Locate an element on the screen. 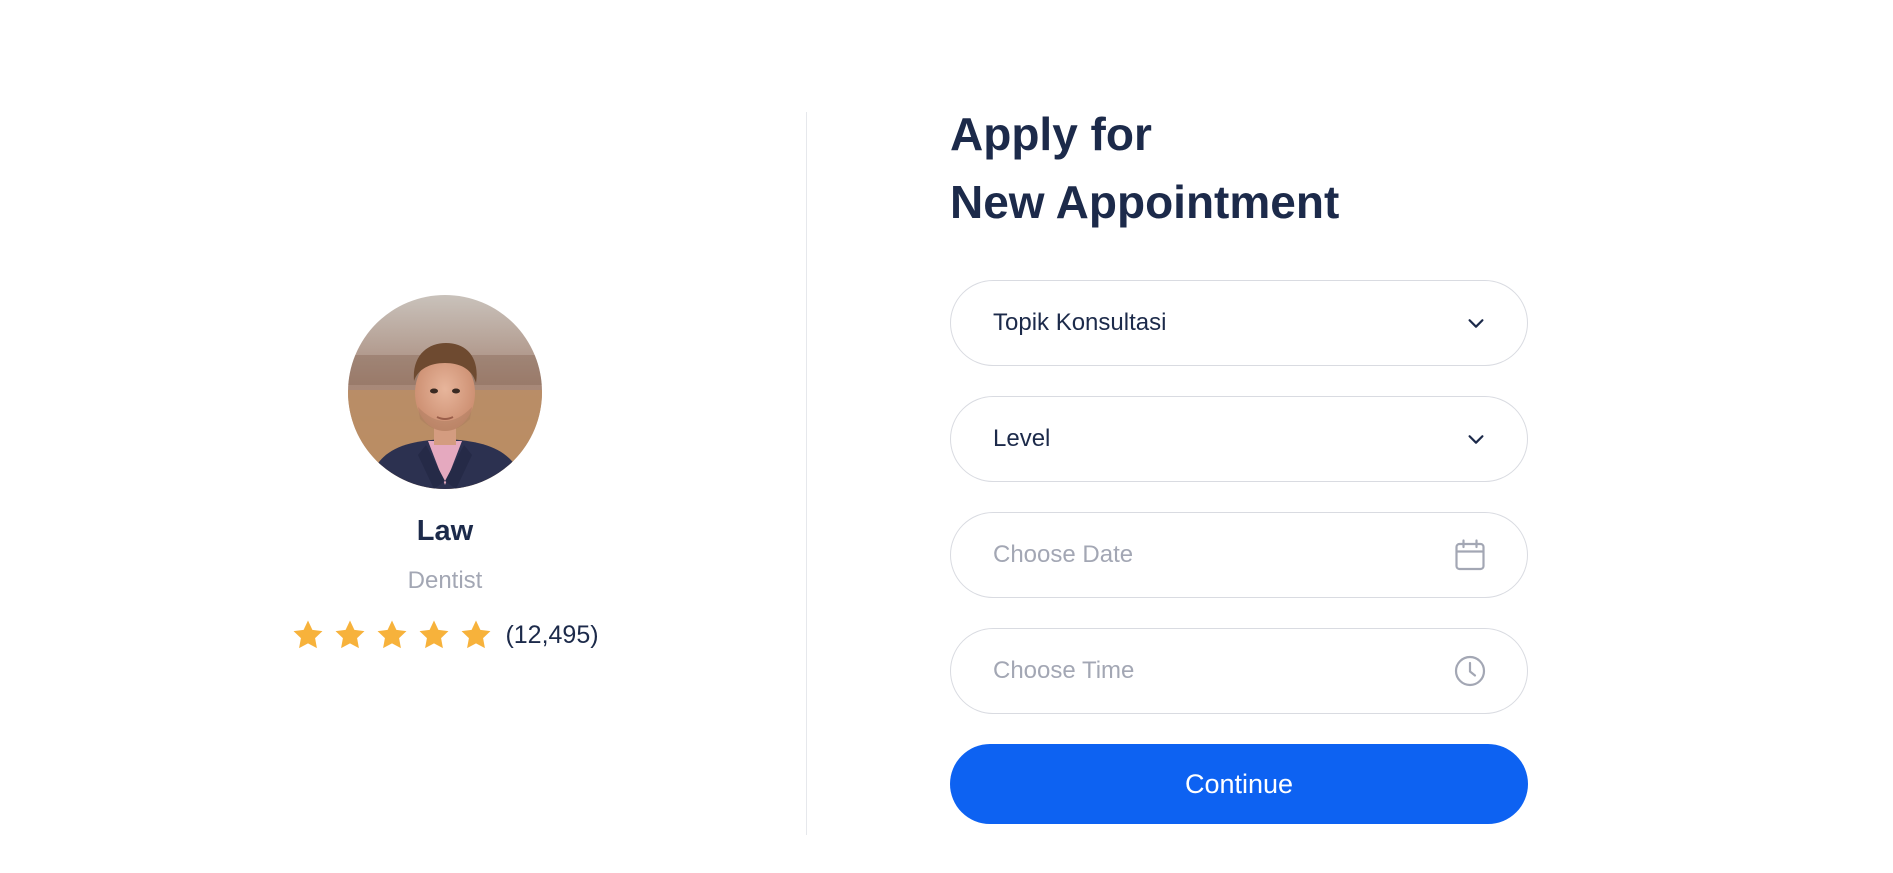  doctor-specialty: Dentist is located at coordinates (445, 580).